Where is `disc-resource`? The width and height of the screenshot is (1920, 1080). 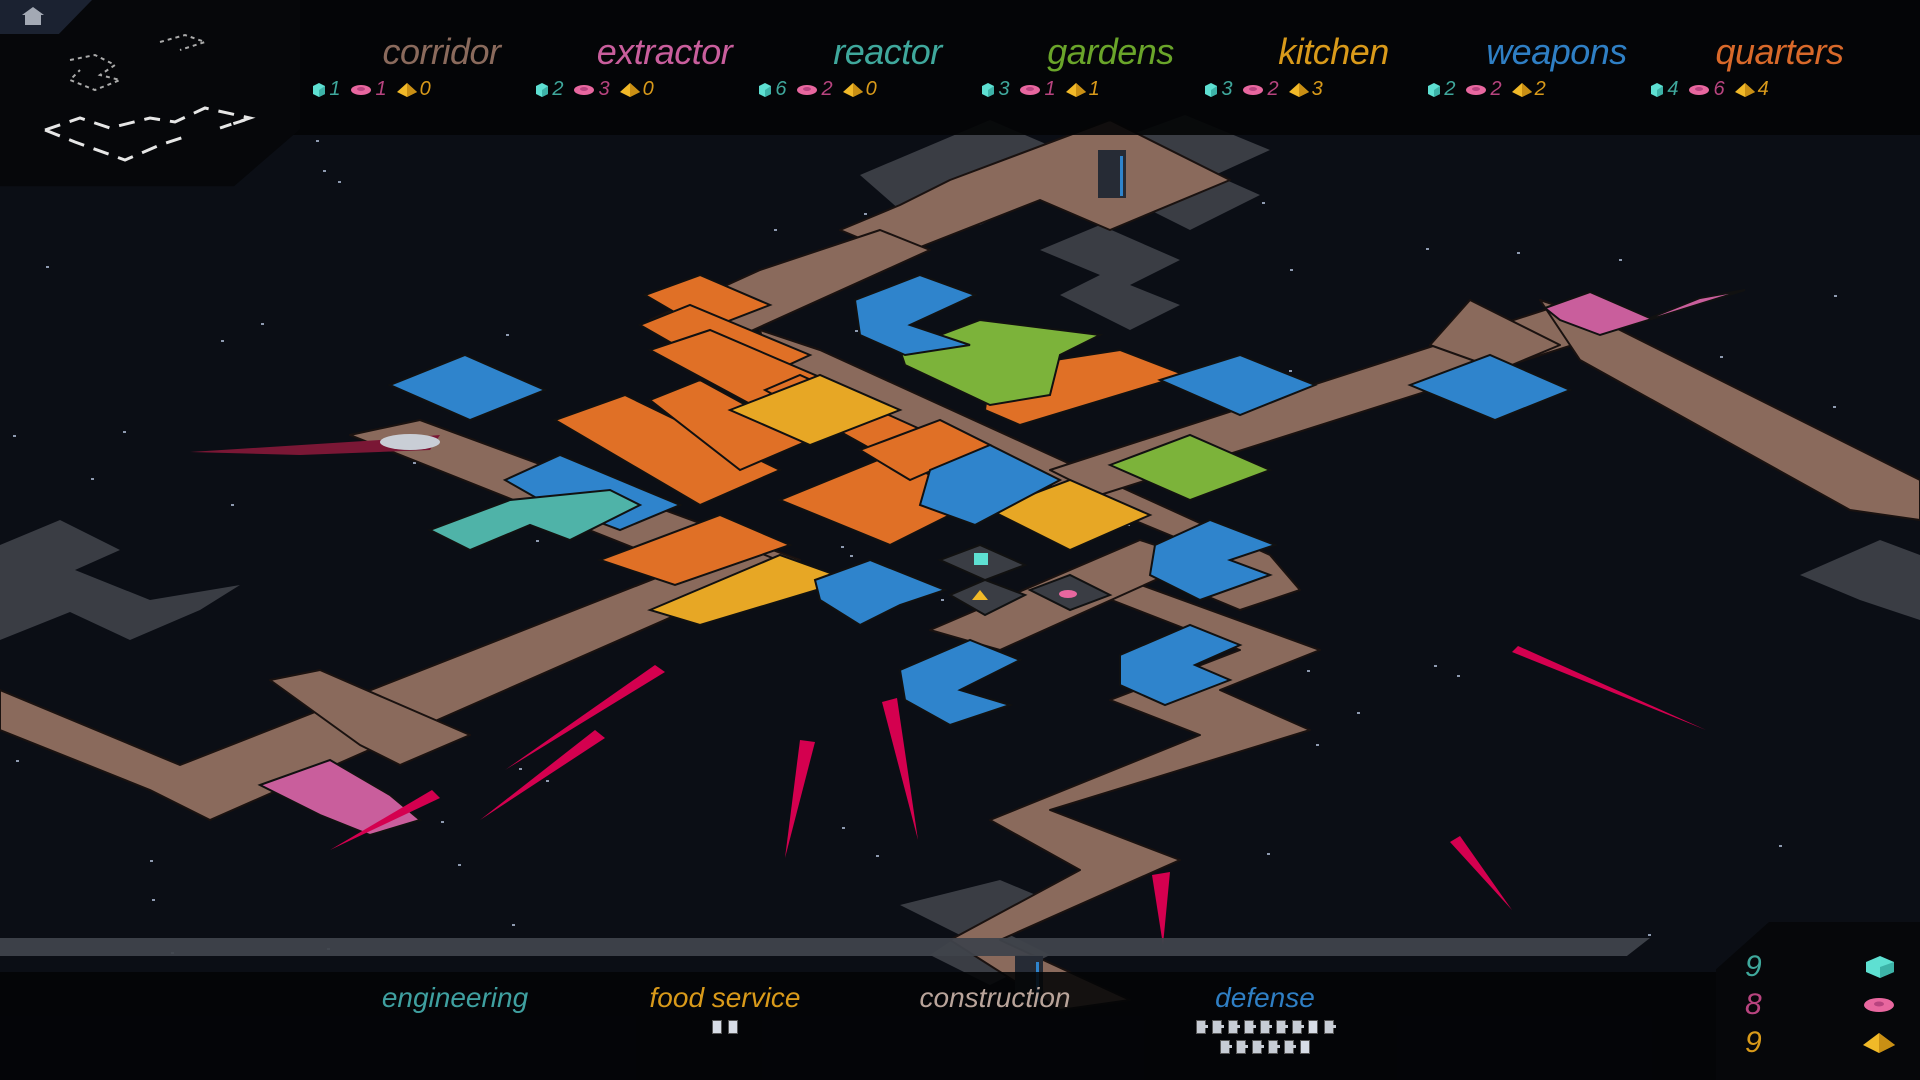
disc-resource is located at coordinates (1068, 594).